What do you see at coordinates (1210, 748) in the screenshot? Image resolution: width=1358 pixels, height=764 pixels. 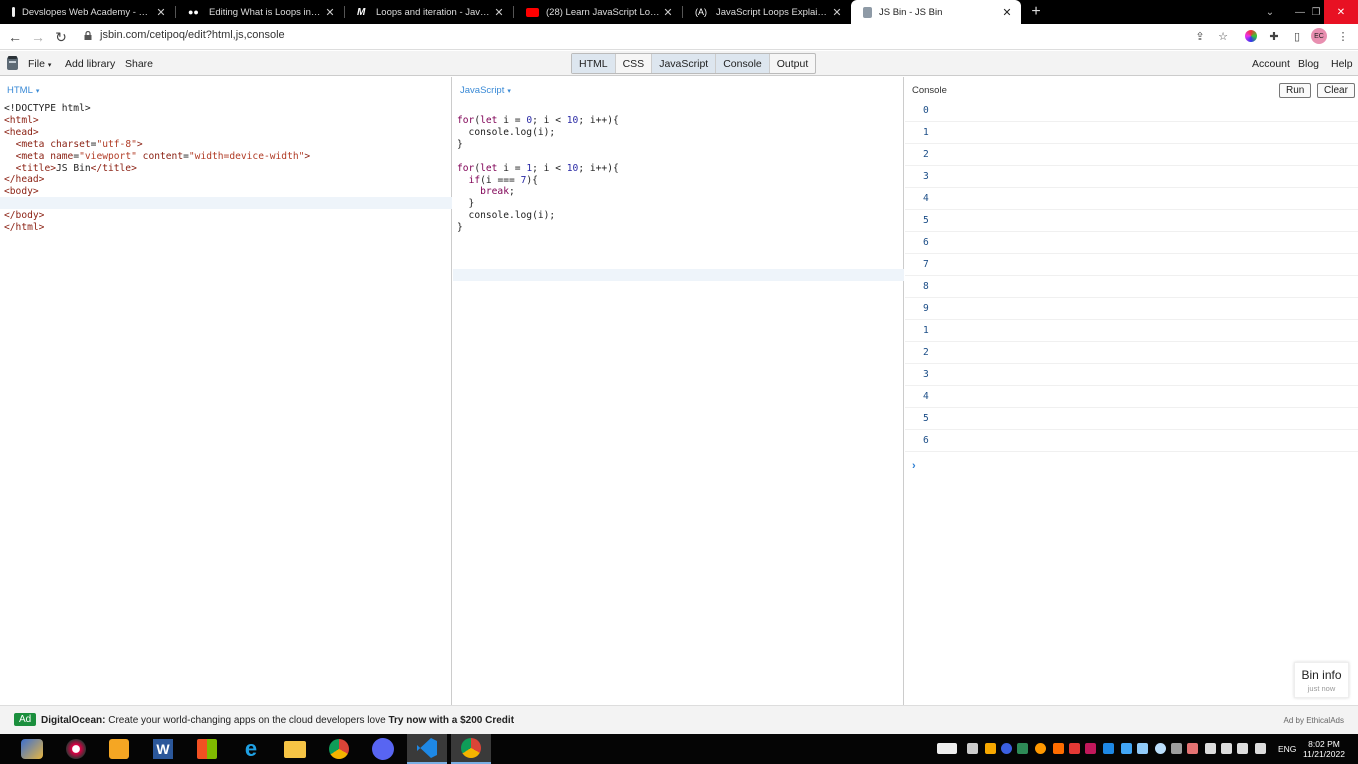 I see `tray-wifi-icon` at bounding box center [1210, 748].